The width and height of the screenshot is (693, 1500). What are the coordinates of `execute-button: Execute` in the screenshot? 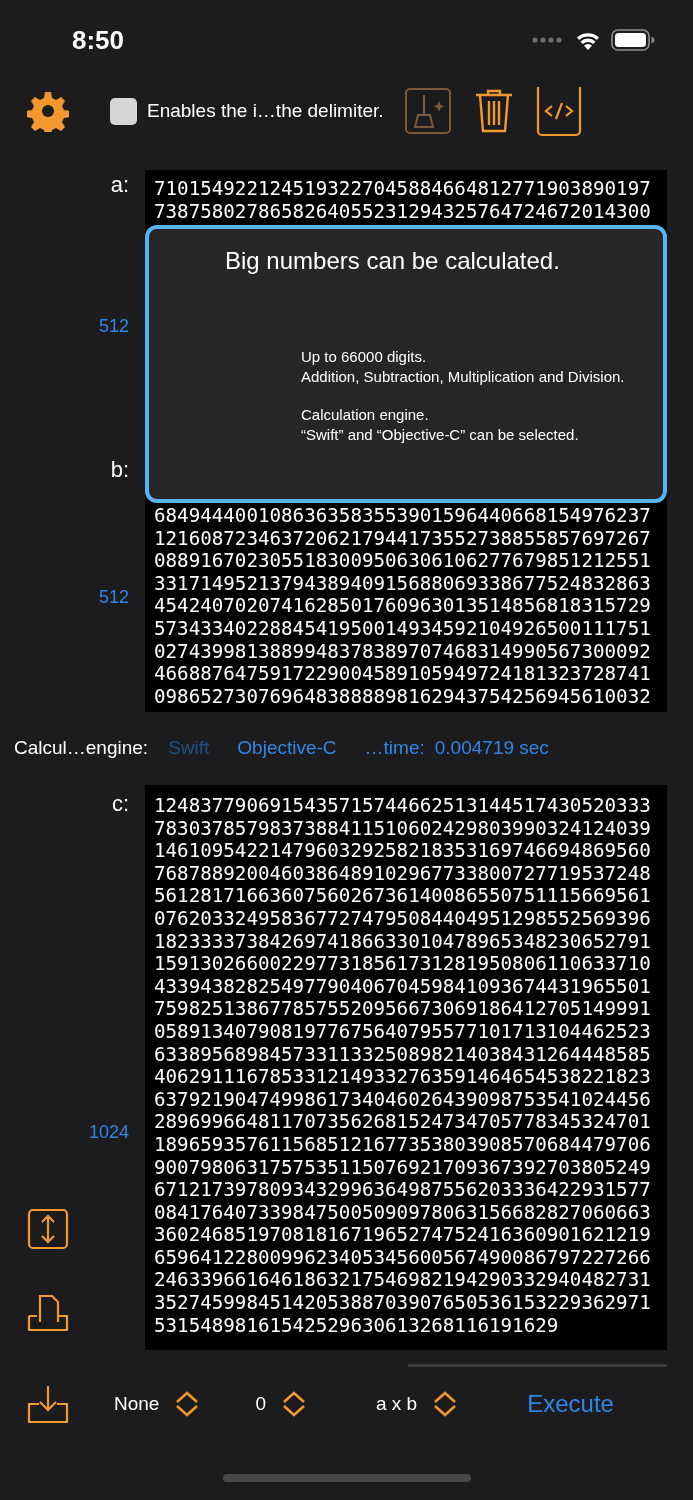 It's located at (570, 1404).